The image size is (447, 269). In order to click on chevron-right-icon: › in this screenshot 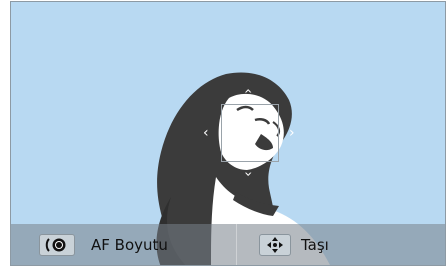, I will do `click(292, 133)`.